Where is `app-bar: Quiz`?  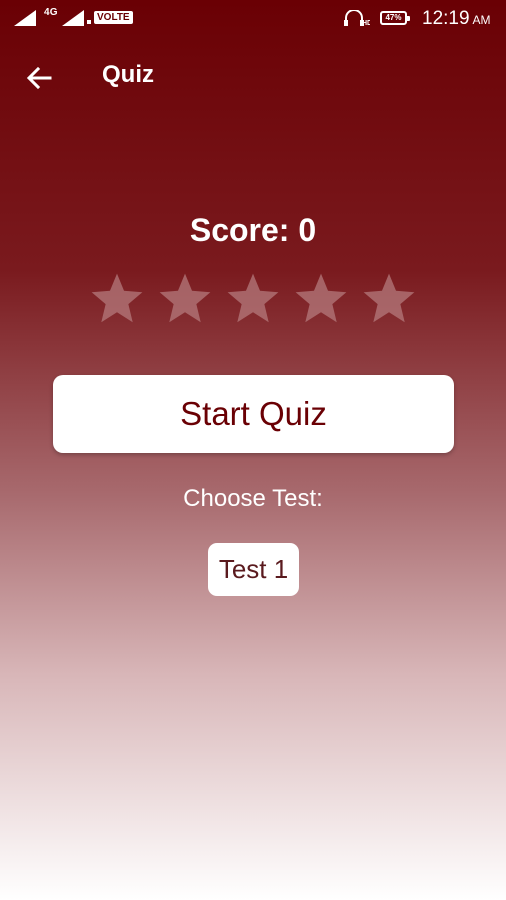 app-bar: Quiz is located at coordinates (253, 76).